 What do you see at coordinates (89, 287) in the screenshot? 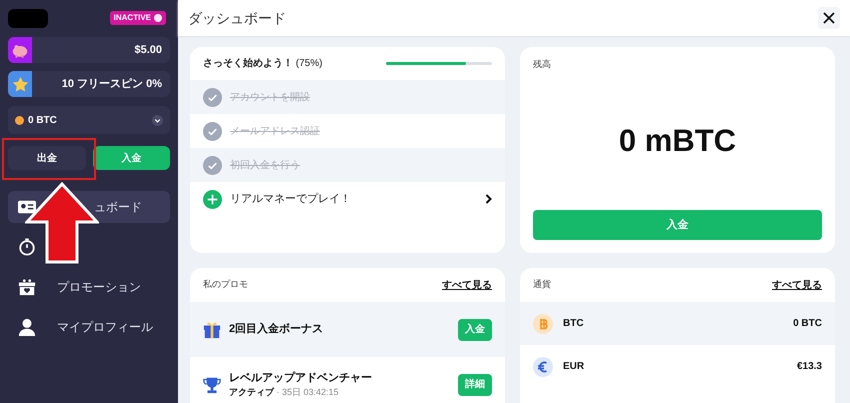
I see `nav-item: プロモーション` at bounding box center [89, 287].